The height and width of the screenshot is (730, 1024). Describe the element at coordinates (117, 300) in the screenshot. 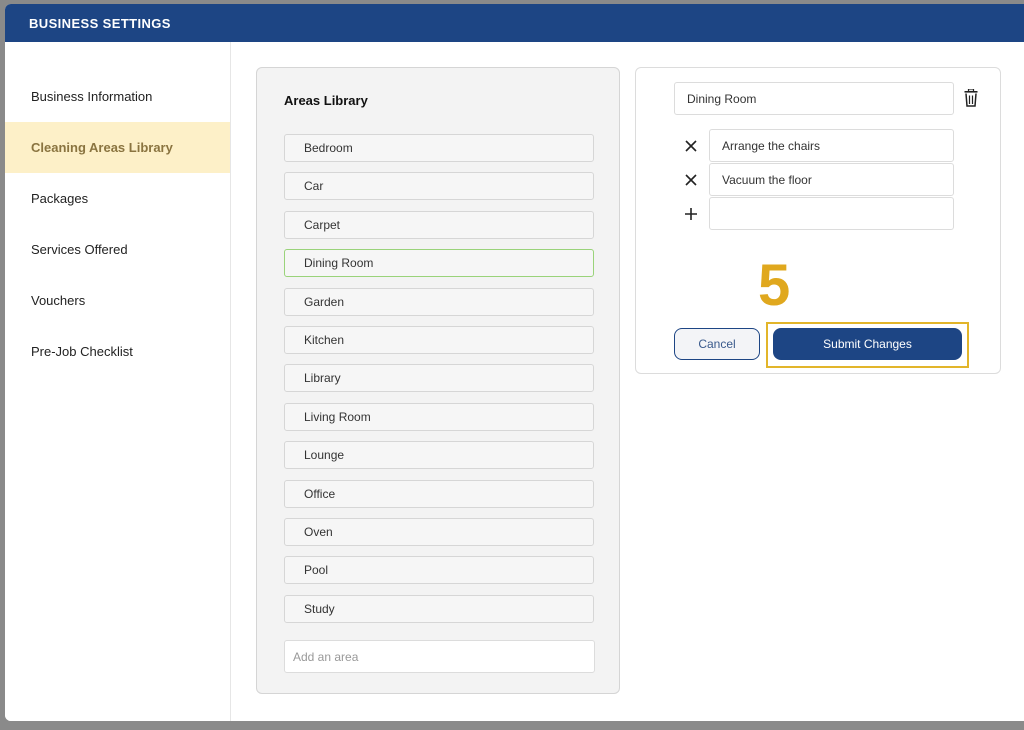

I see `sidebar-item-vouchers: Vouchers` at that location.